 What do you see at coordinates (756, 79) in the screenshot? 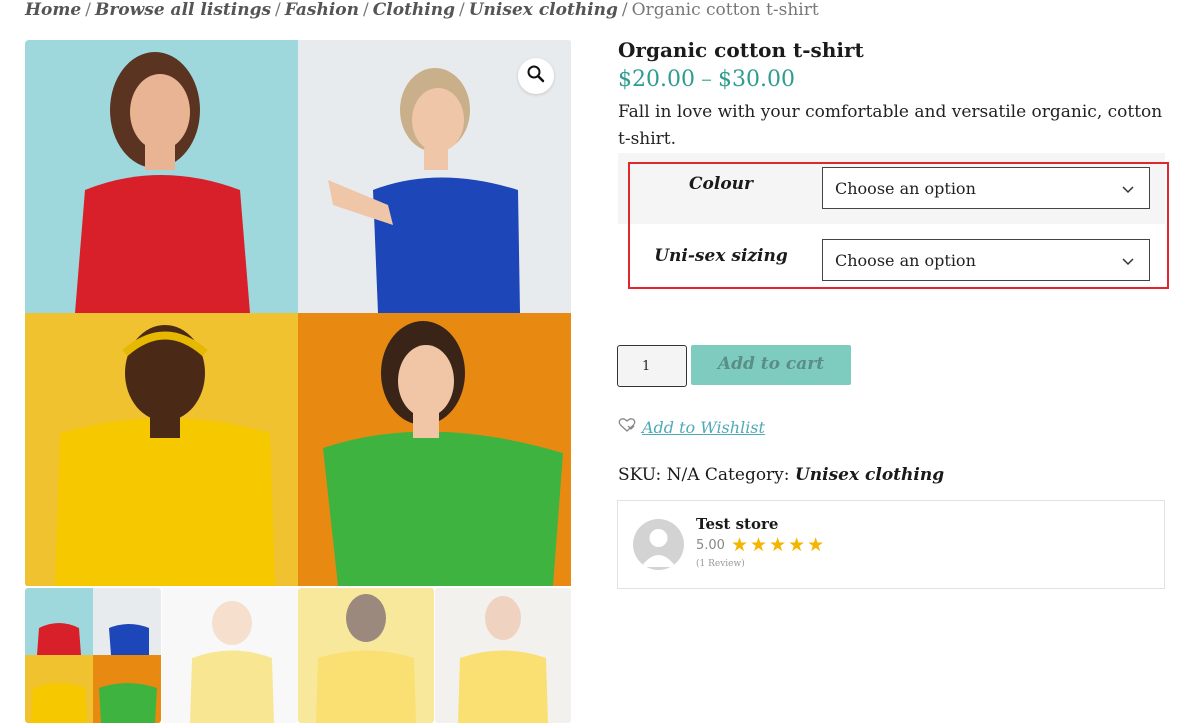
I see `price-max: $30.00` at bounding box center [756, 79].